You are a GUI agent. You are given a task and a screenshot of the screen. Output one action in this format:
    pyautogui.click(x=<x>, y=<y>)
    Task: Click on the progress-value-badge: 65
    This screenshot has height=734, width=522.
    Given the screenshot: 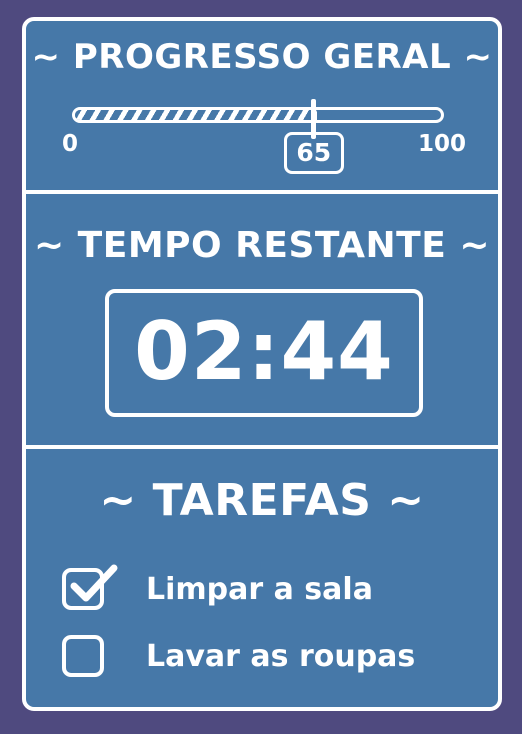 What is the action you would take?
    pyautogui.click(x=313, y=153)
    